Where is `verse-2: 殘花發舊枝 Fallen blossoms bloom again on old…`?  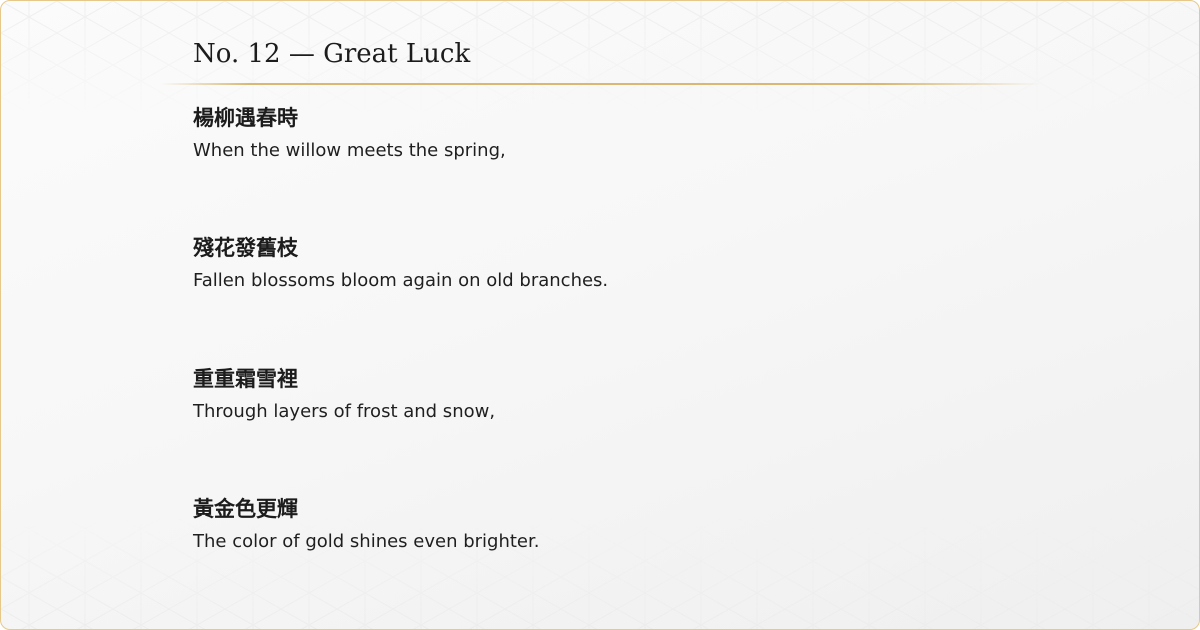 verse-2: 殘花發舊枝 Fallen blossoms bloom again on old… is located at coordinates (643, 264).